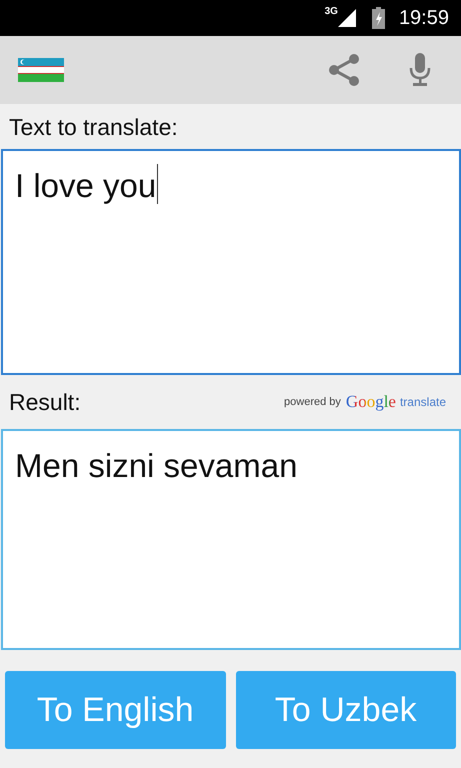 The height and width of the screenshot is (768, 461). What do you see at coordinates (378, 18) in the screenshot?
I see `battery-icon` at bounding box center [378, 18].